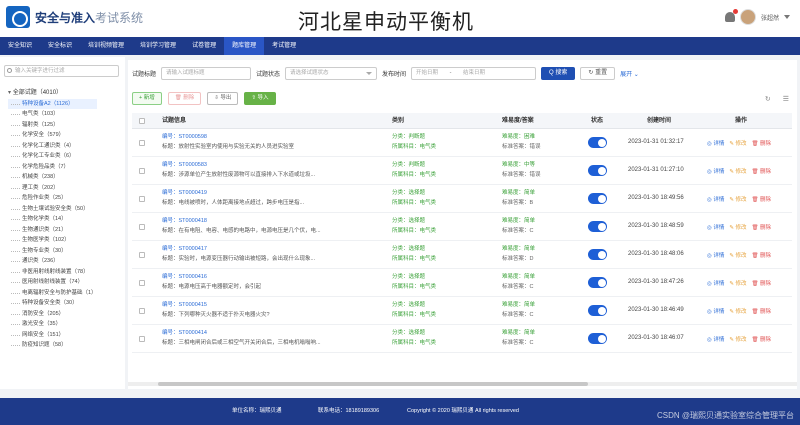 The width and height of the screenshot is (800, 425). What do you see at coordinates (52, 93) in the screenshot?
I see `tree-root: 全部试题（4010）` at bounding box center [52, 93].